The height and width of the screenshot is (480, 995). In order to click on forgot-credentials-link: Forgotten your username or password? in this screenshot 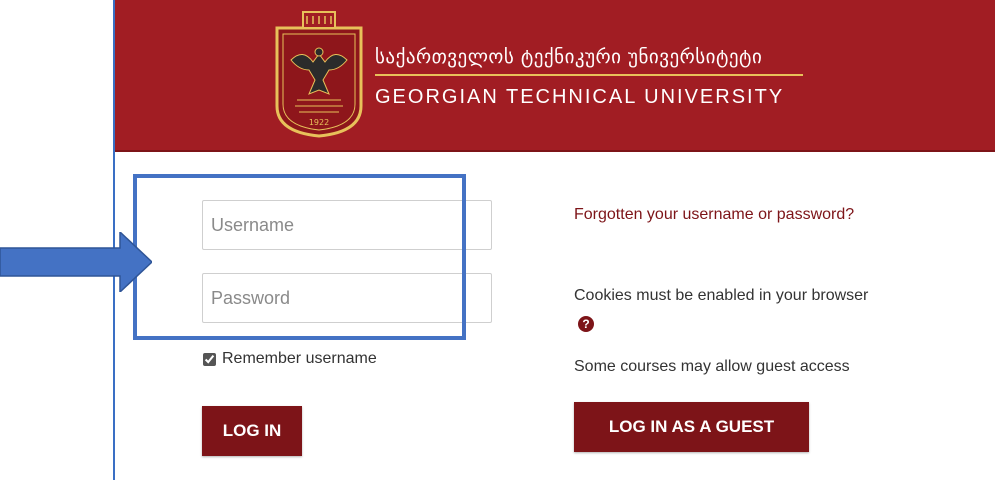, I will do `click(724, 215)`.